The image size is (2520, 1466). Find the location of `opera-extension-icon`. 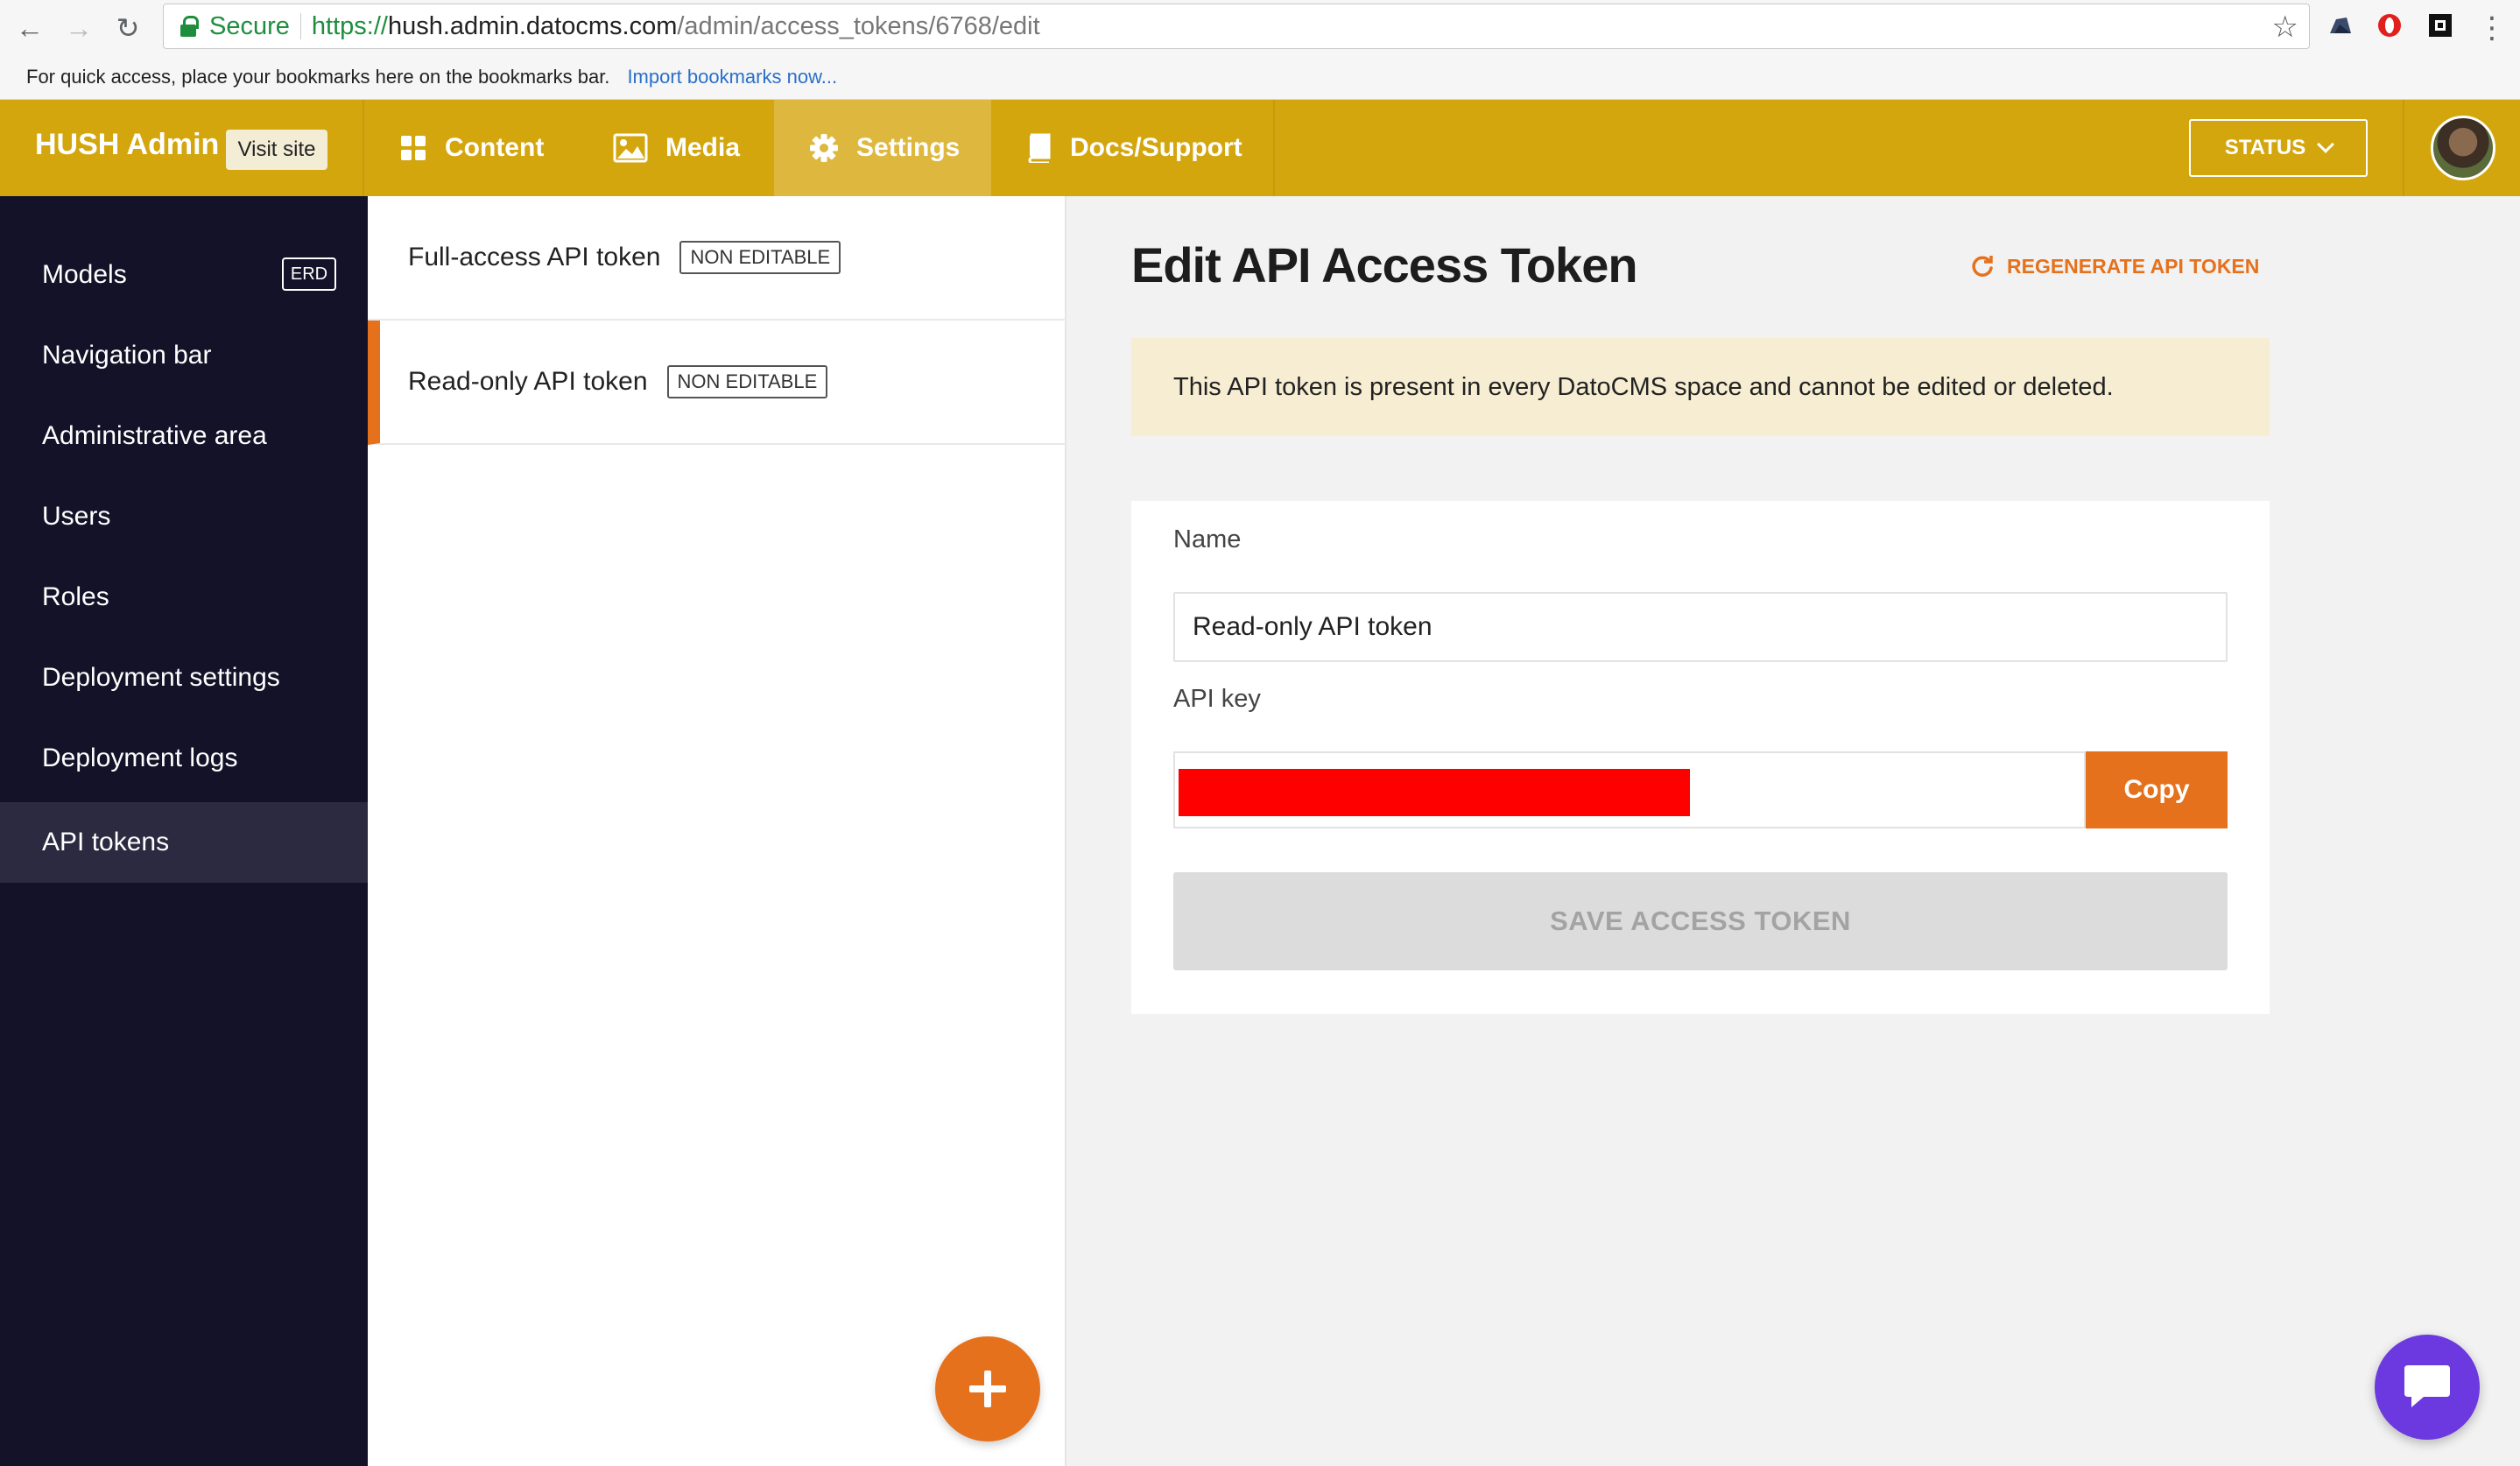

opera-extension-icon is located at coordinates (2389, 25).